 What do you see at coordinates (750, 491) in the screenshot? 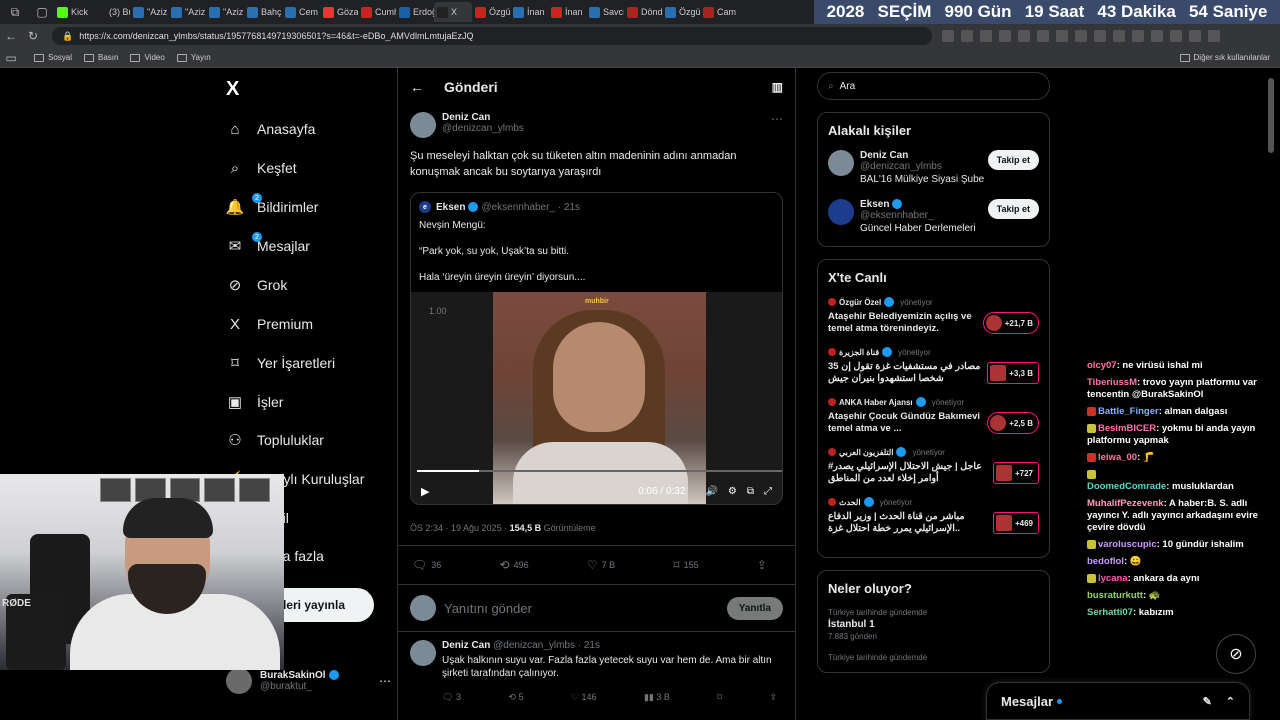
I see `picture-in-picture-icon: ⧉` at bounding box center [750, 491].